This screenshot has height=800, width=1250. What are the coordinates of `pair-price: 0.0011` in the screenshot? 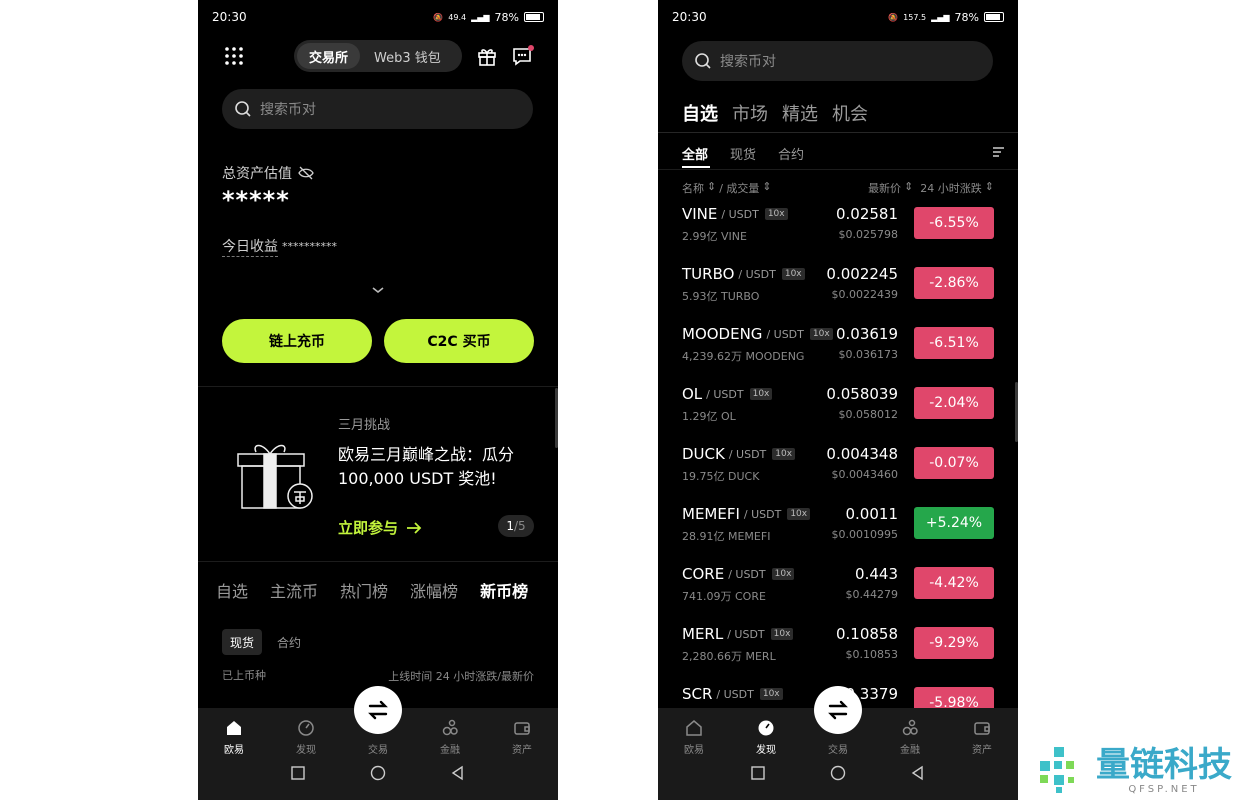 It's located at (872, 514).